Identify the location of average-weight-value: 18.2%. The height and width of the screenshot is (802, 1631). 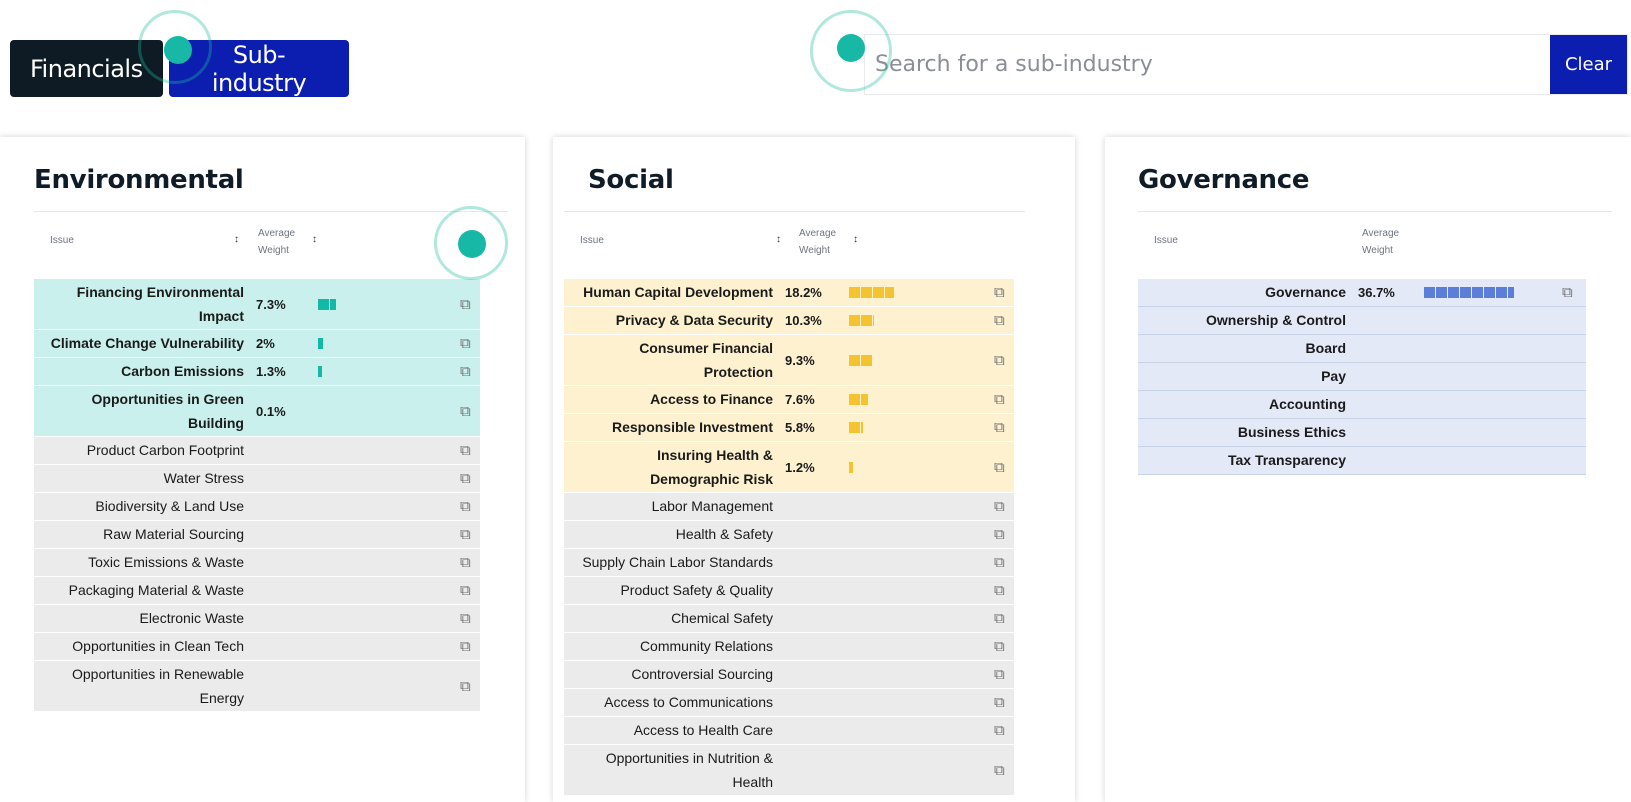
(803, 292).